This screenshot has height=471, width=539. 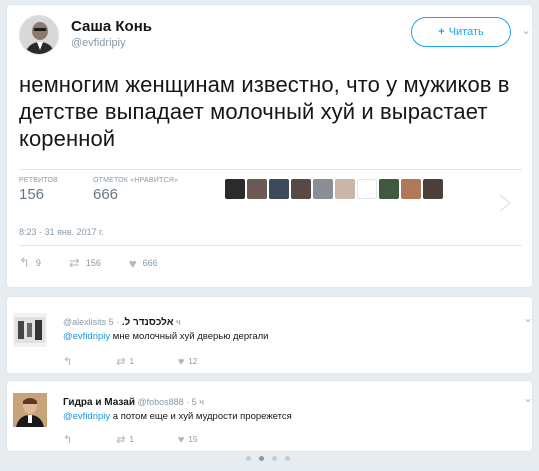 What do you see at coordinates (193, 439) in the screenshot?
I see `like-count: 15` at bounding box center [193, 439].